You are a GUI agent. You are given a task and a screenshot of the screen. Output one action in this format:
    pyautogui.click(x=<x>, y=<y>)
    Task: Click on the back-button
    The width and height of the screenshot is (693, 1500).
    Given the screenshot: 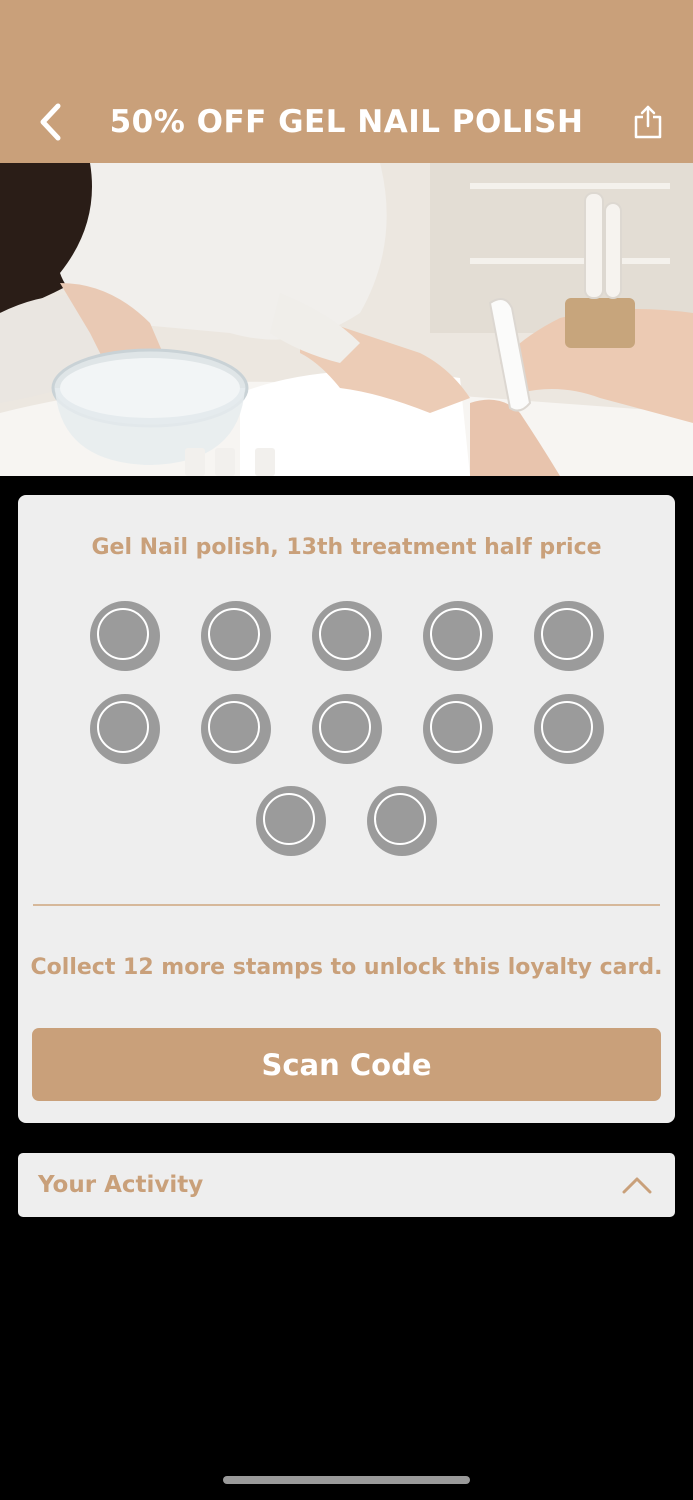 What is the action you would take?
    pyautogui.click(x=50, y=122)
    